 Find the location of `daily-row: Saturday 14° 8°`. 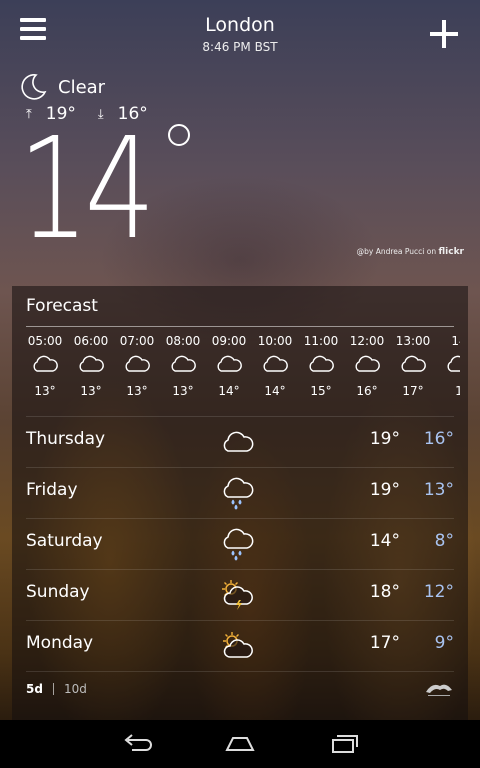

daily-row: Saturday 14° 8° is located at coordinates (240, 543).